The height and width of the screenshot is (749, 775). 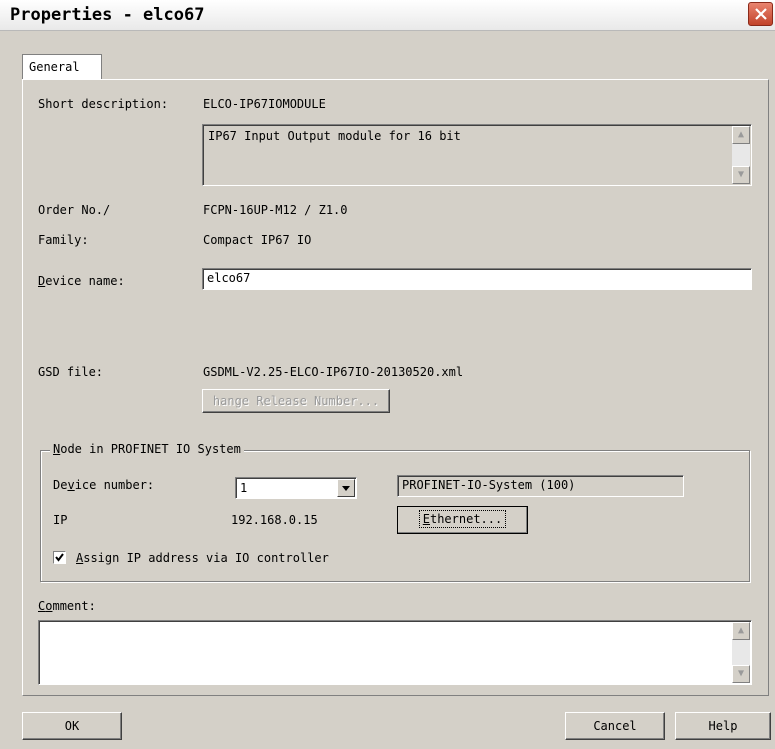 I want to click on ip-value: 192.168.0.15, so click(x=274, y=520).